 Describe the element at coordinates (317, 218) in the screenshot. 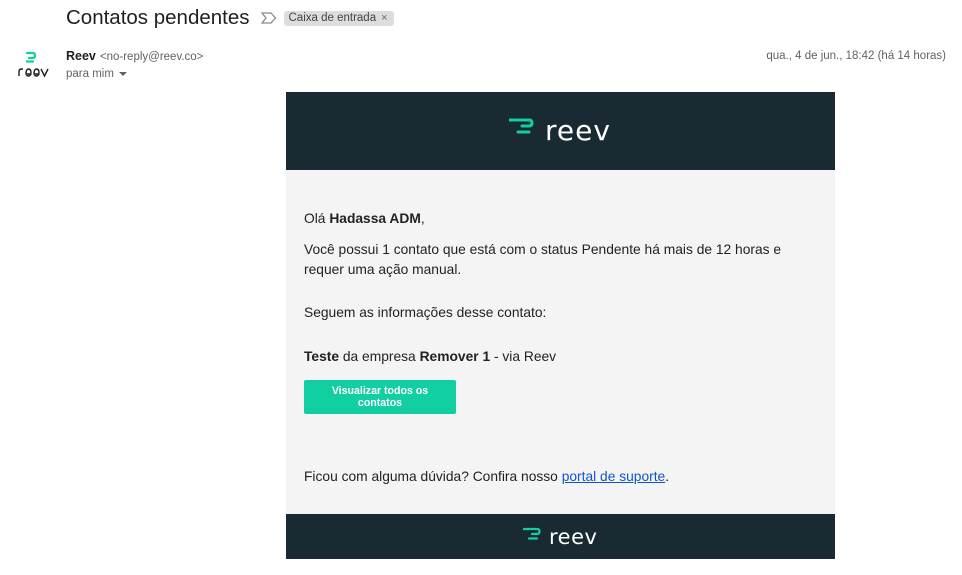

I see `greeting-prefix: Olá` at that location.